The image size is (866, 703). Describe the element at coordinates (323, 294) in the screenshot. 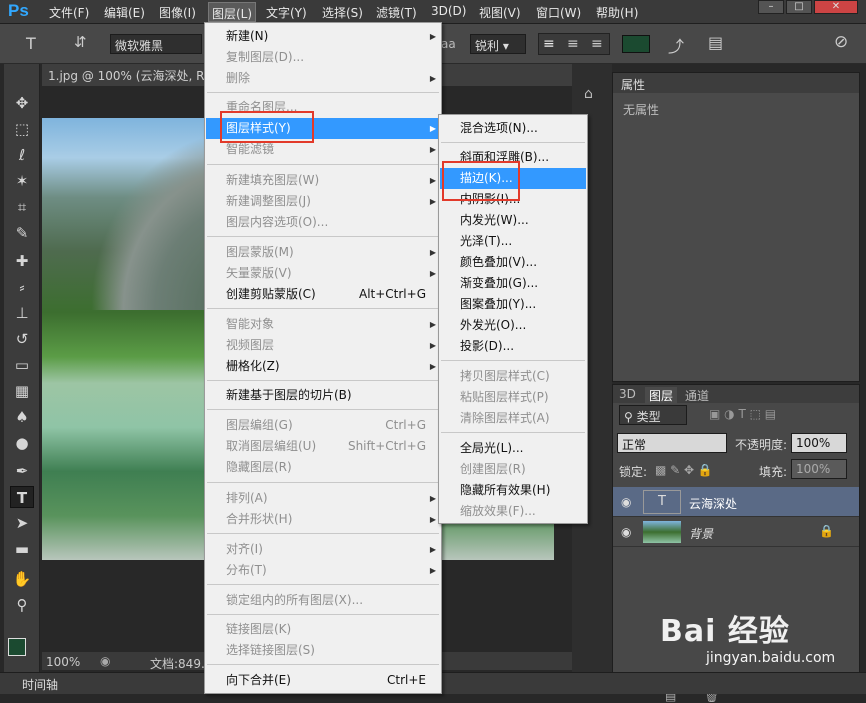

I see `menu-item-create-clipping-mask: 创建剪贴蒙版(C) Alt+Ctrl+G` at that location.